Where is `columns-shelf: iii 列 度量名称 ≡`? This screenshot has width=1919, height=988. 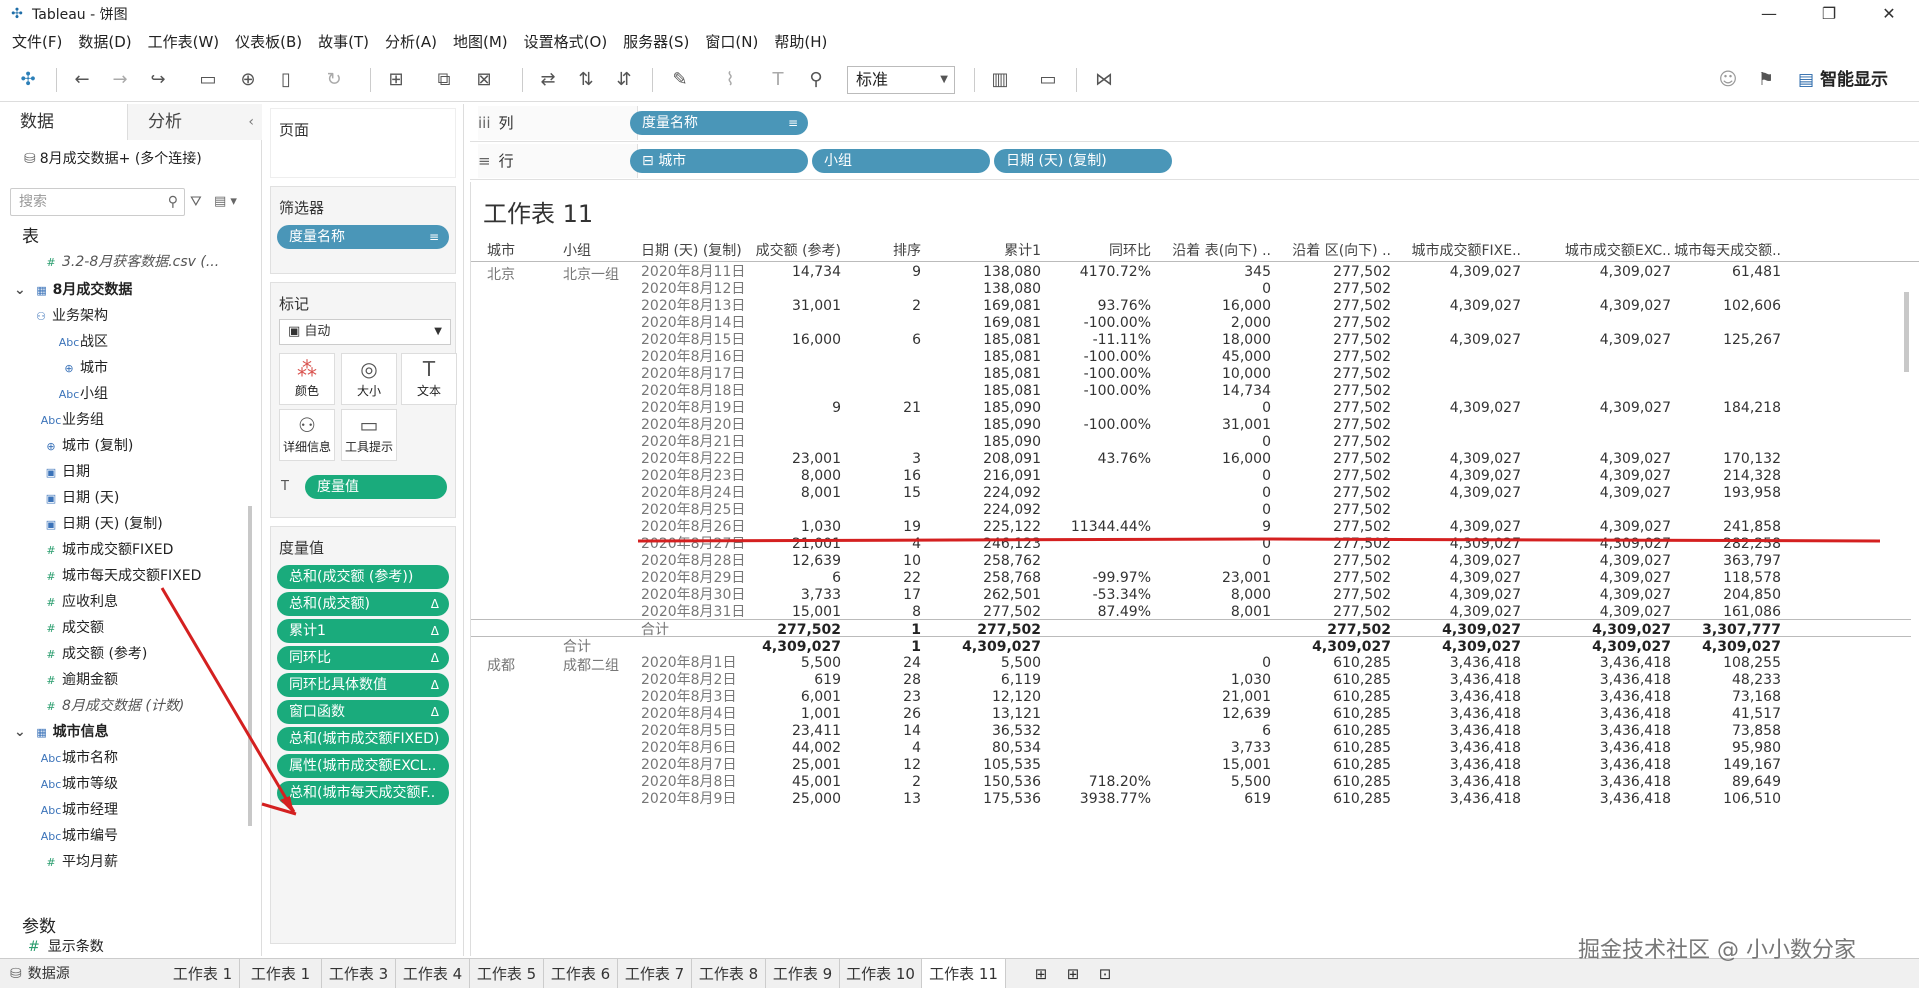 columns-shelf: iii 列 度量名称 ≡ is located at coordinates (1194, 124).